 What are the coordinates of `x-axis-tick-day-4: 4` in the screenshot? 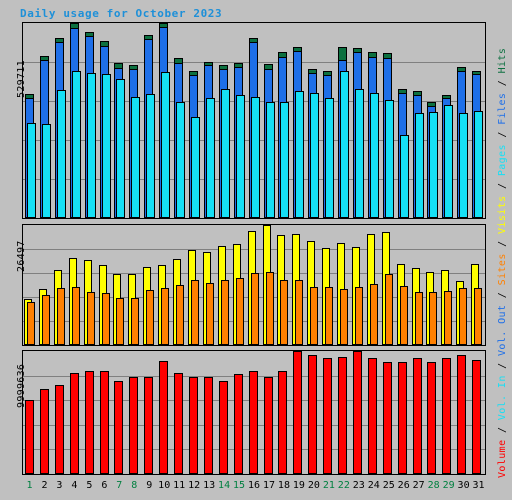 It's located at (74, 485).